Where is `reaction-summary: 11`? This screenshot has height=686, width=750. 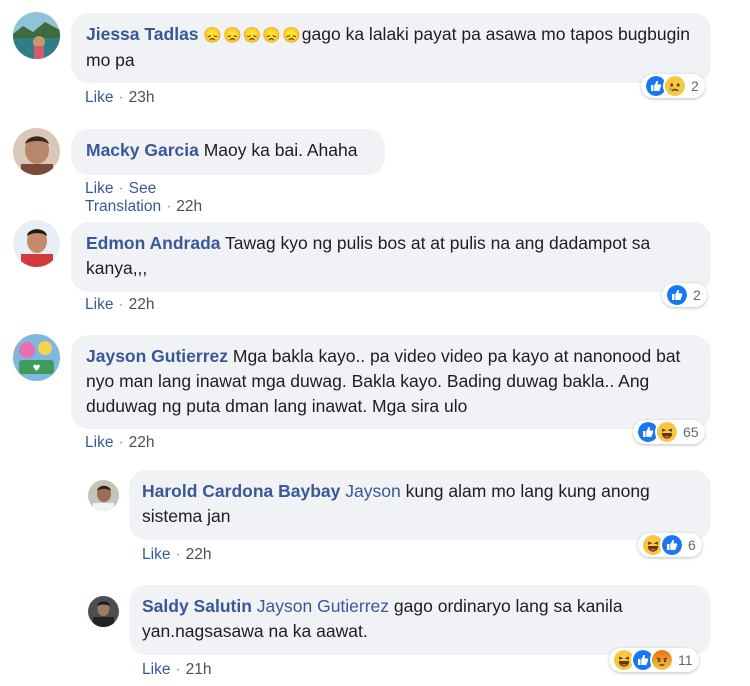 reaction-summary: 11 is located at coordinates (654, 660).